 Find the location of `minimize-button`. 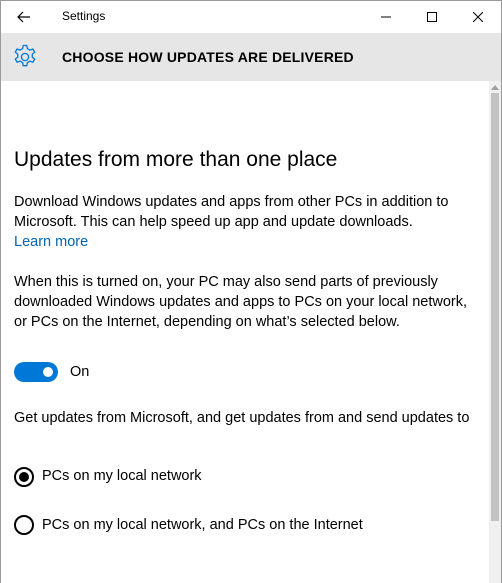

minimize-button is located at coordinates (386, 17).